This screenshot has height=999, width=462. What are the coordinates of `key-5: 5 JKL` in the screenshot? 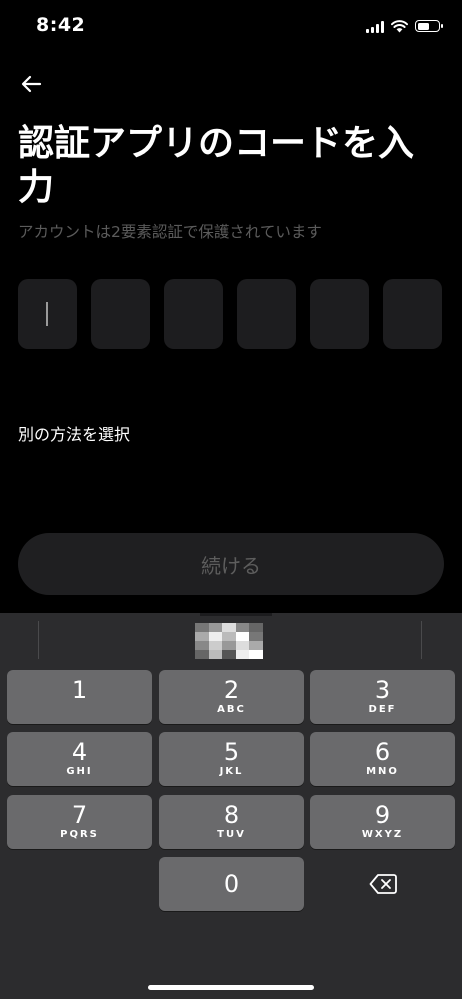 It's located at (231, 759).